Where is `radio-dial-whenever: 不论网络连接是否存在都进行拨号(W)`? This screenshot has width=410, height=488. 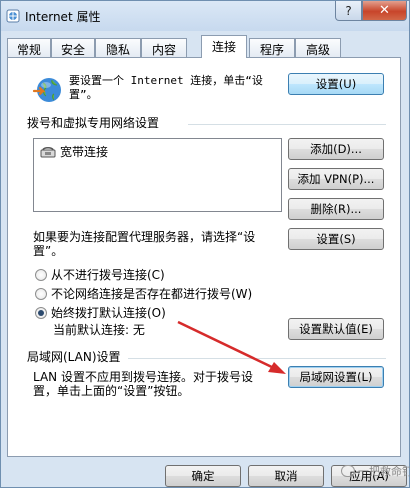
radio-dial-whenever: 不论网络连接是否存在都进行拨号(W) is located at coordinates (143, 293).